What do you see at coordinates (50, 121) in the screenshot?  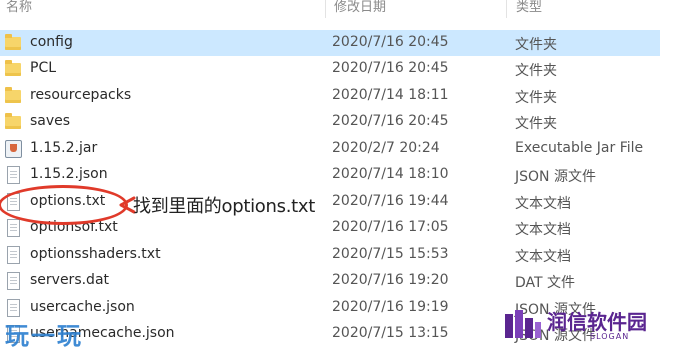 I see `file-name: saves` at bounding box center [50, 121].